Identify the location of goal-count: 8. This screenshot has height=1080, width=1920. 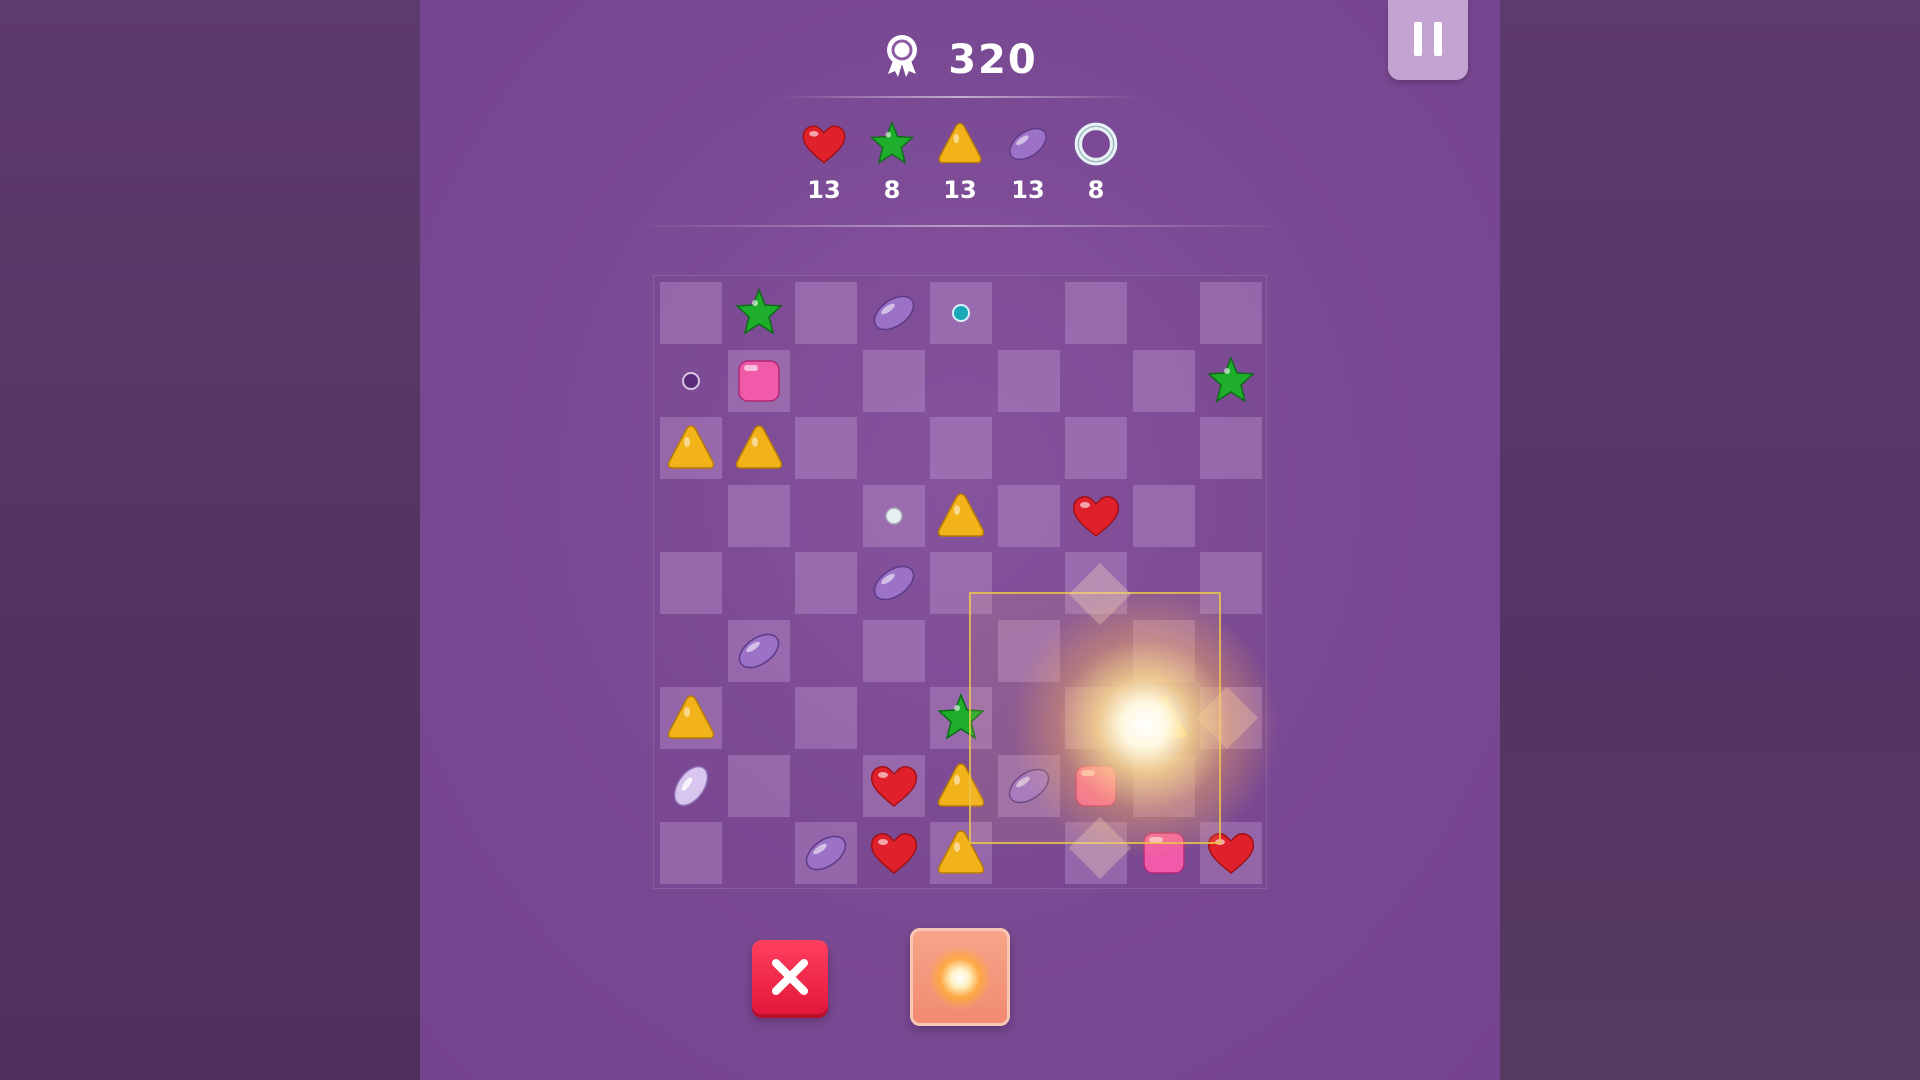
(1096, 190).